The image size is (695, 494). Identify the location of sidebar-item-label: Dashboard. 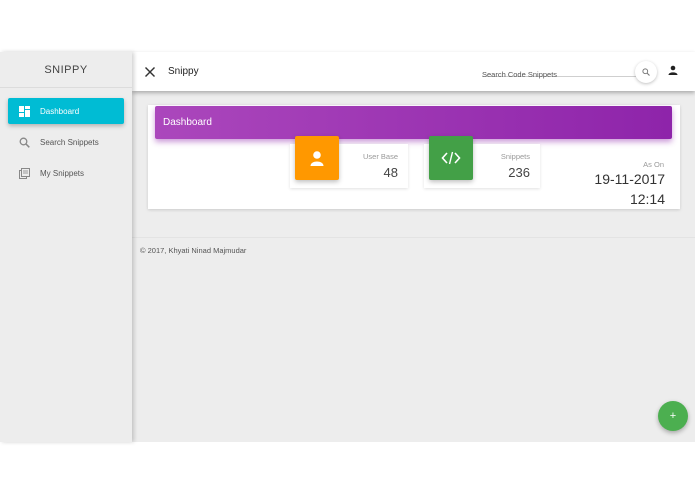
(60, 111).